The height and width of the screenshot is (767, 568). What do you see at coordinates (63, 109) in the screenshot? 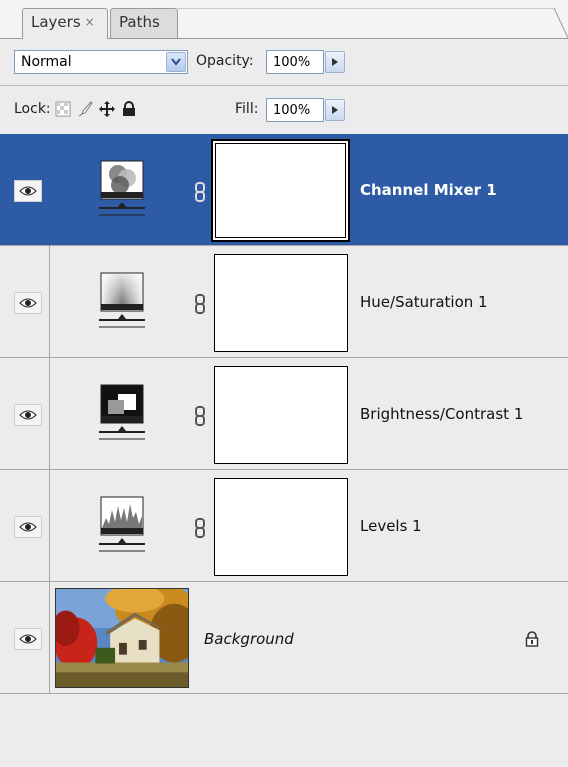
I see `lock-transparent-pixels-icon` at bounding box center [63, 109].